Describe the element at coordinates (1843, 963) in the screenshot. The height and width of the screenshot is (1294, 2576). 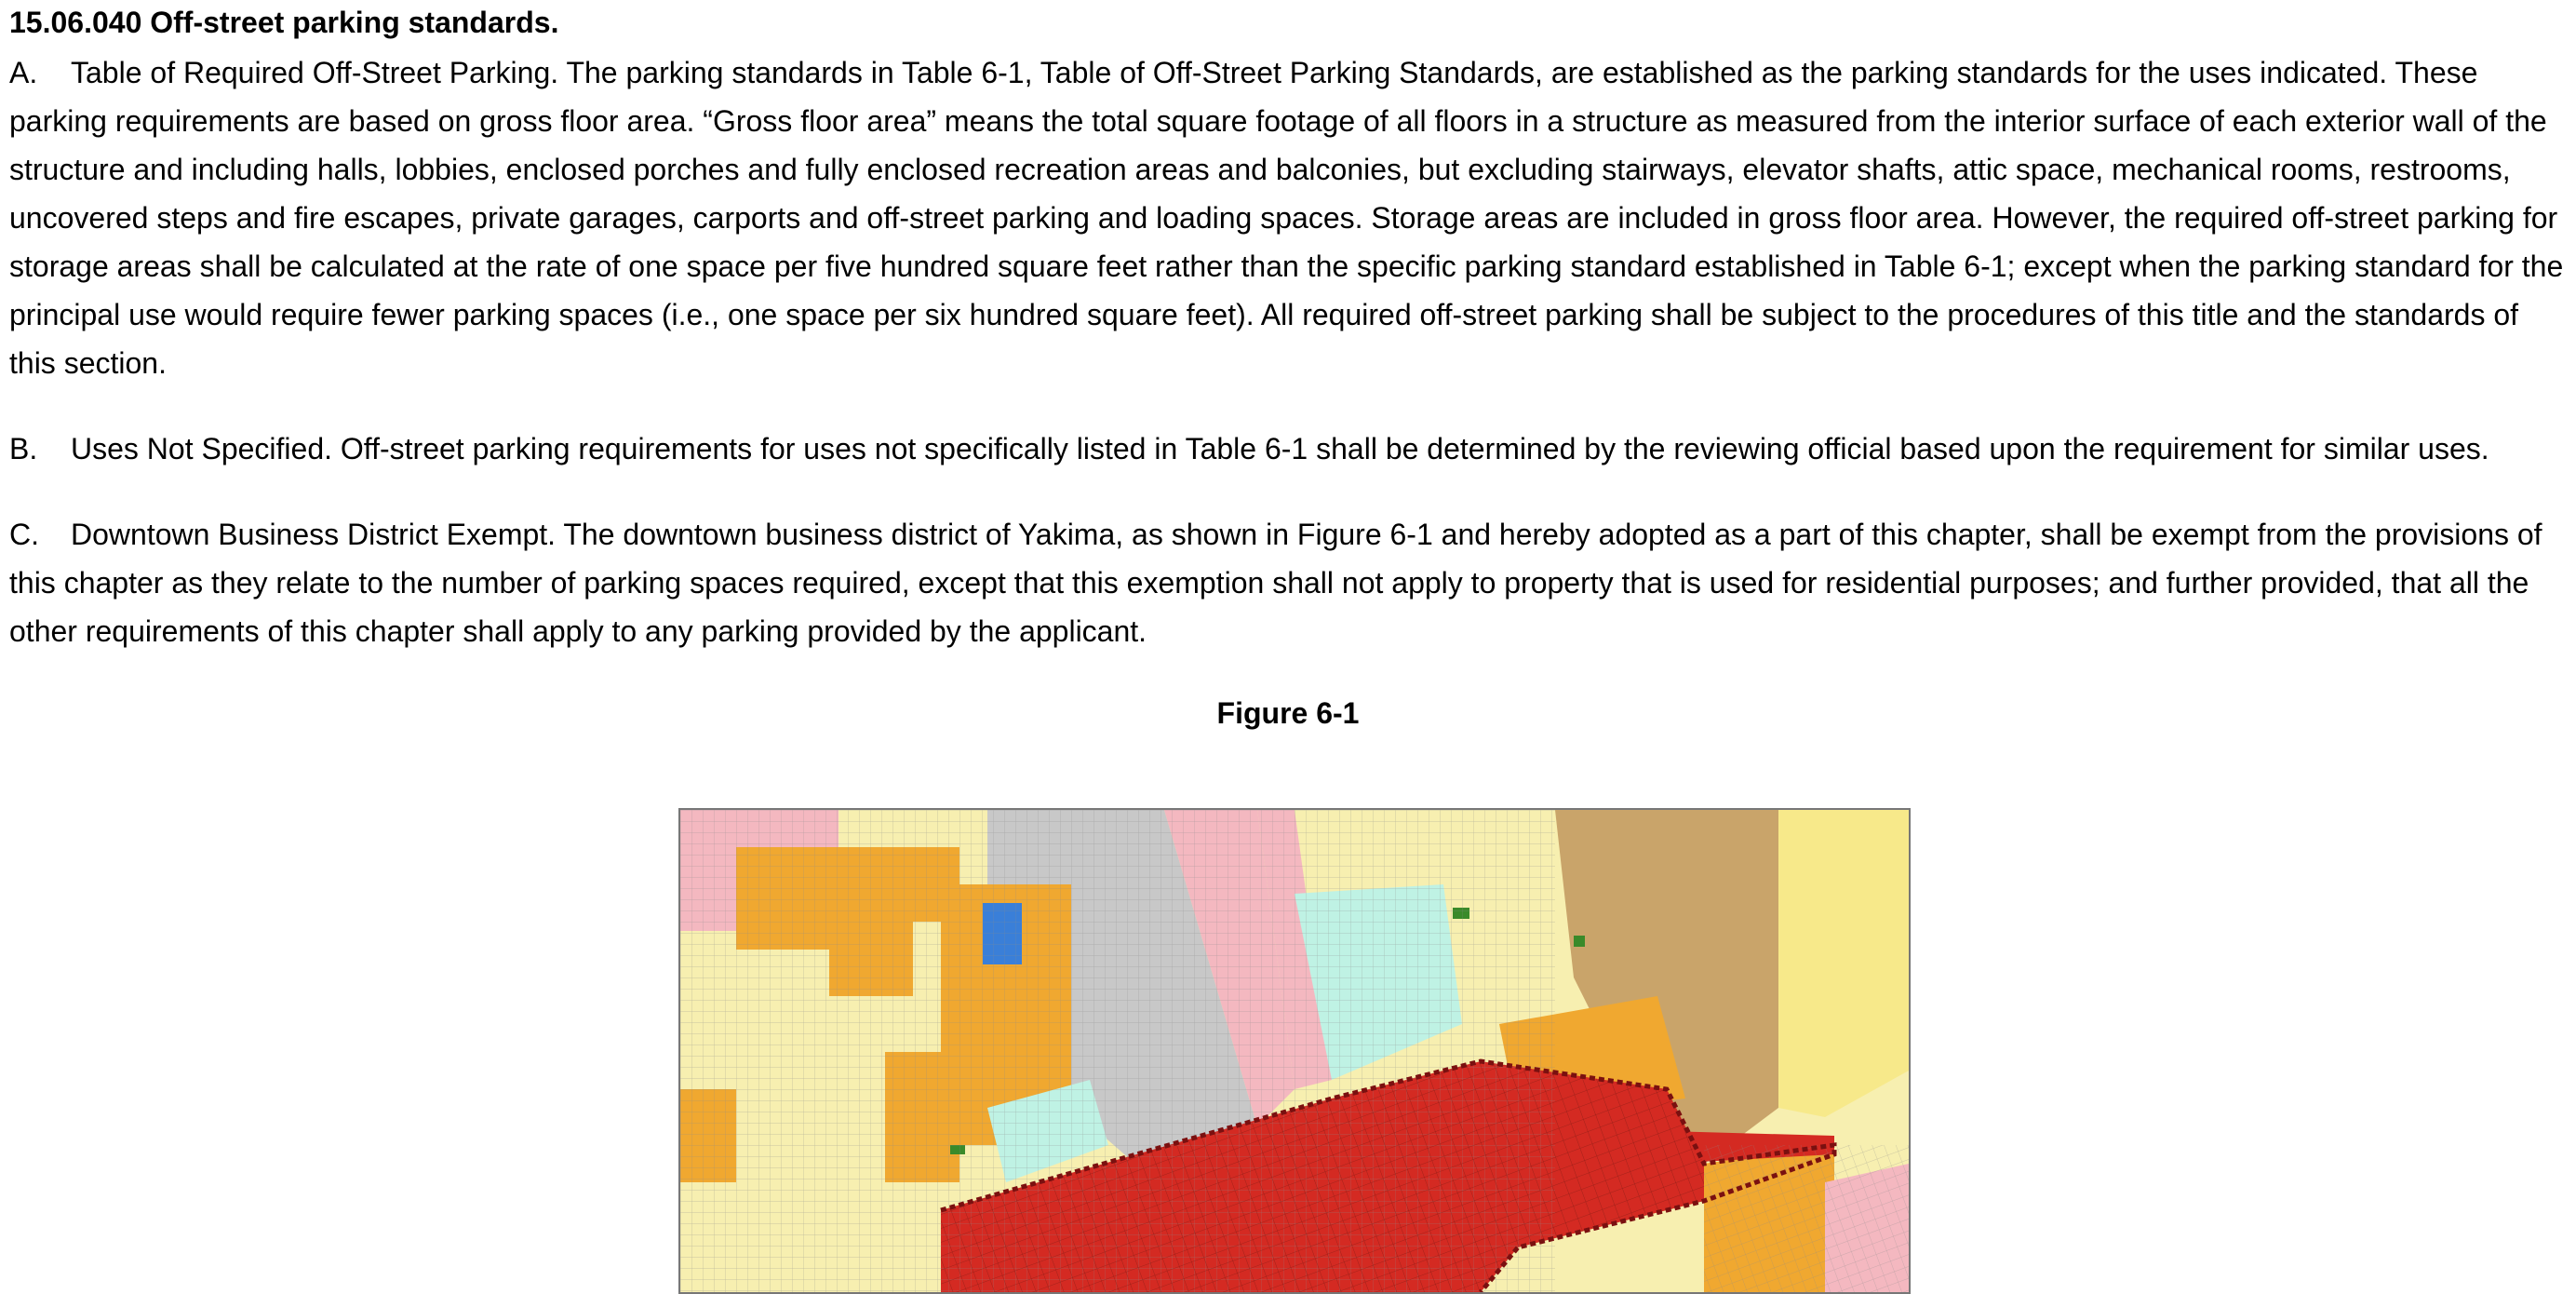
I see `map-zone-residential-right` at that location.